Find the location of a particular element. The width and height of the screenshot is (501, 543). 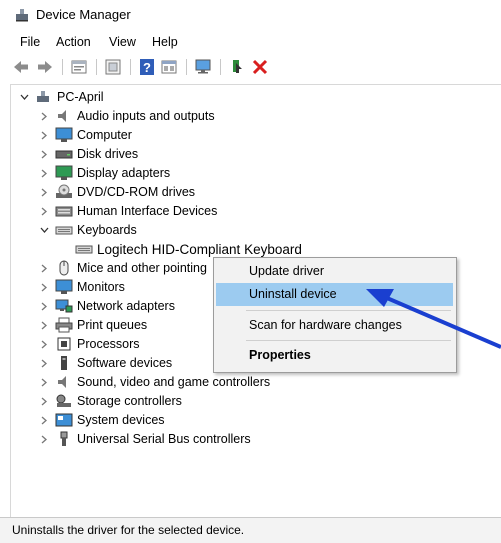

help-icon: ? is located at coordinates (147, 67).